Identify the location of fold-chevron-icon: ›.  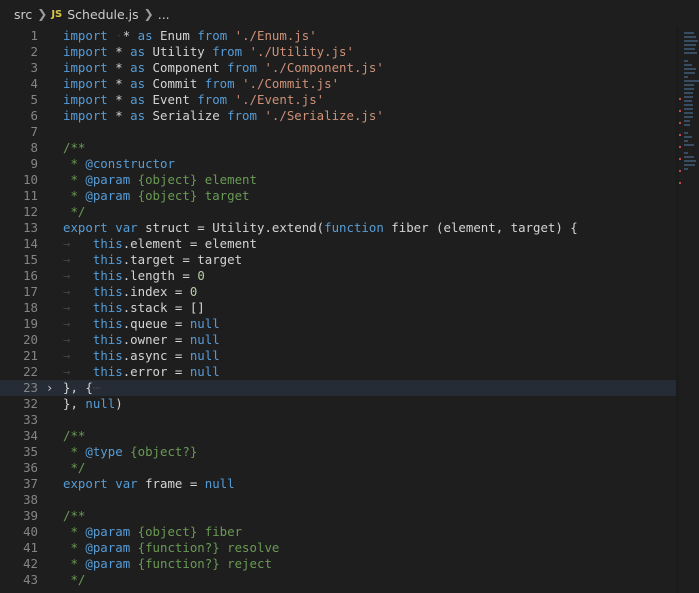
(49, 388).